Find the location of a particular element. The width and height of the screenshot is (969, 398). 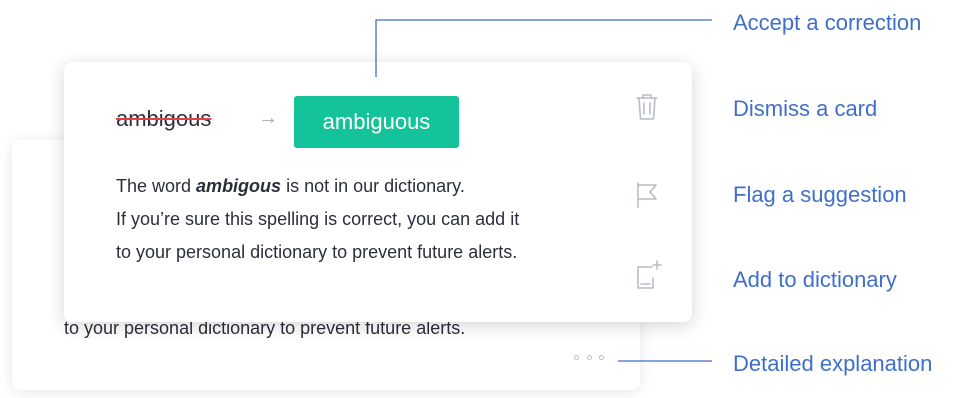

callout-dismiss-card: Dismiss a card is located at coordinates (805, 108).